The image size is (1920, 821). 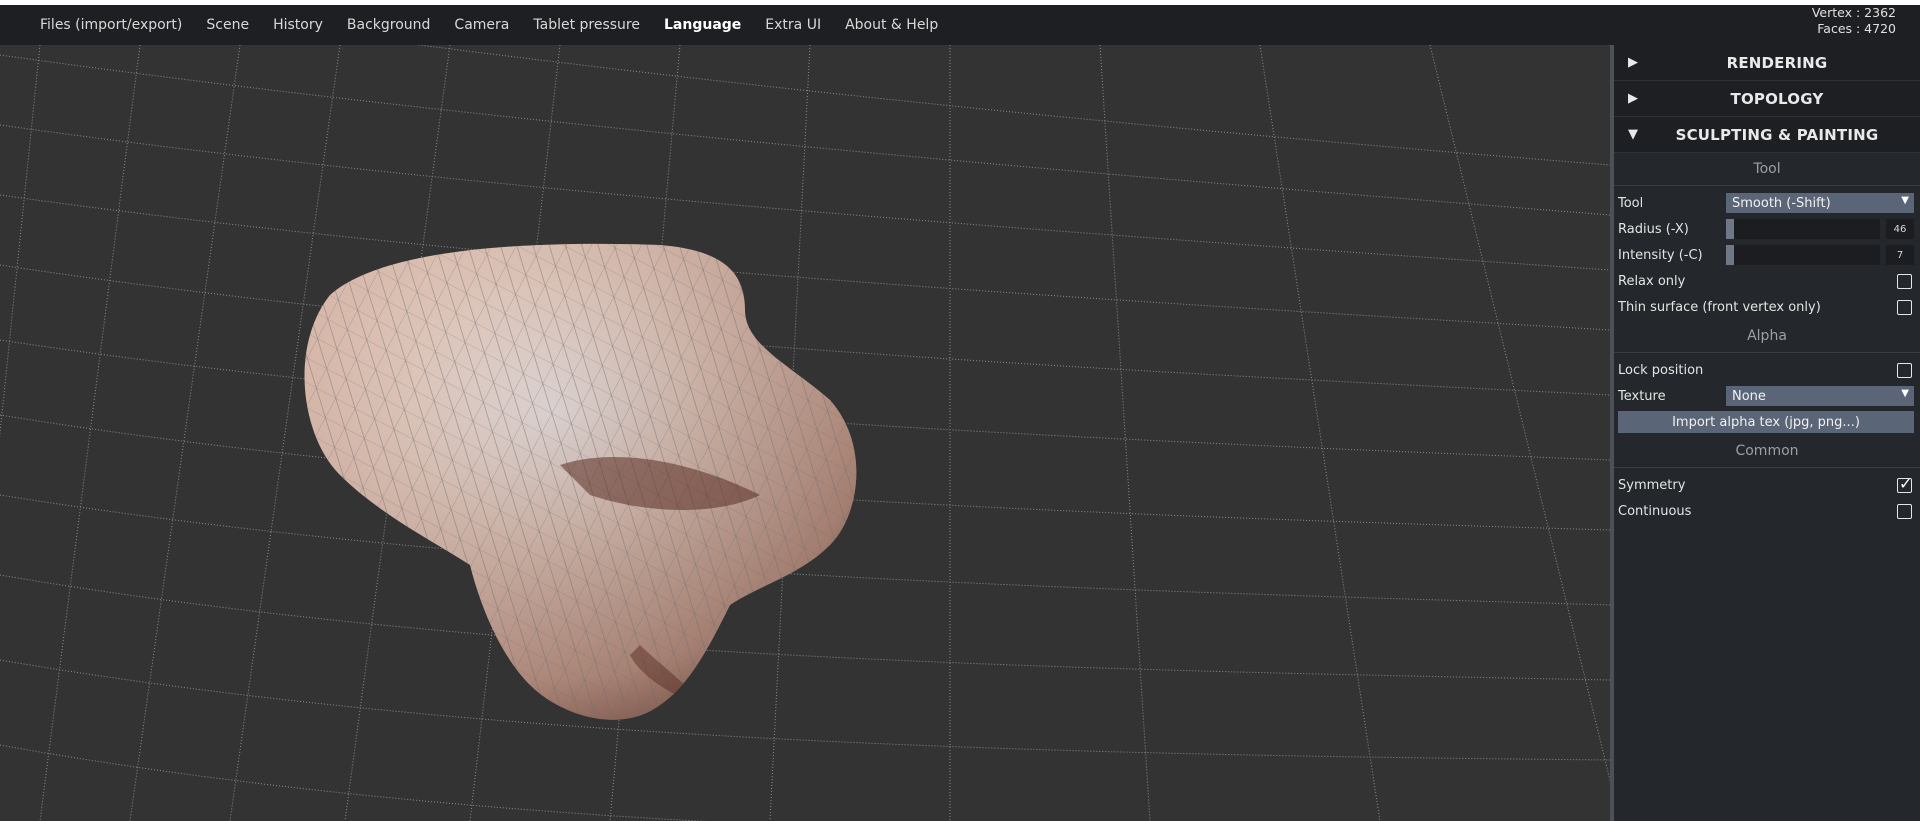 I want to click on continuous-checkbox, so click(x=1904, y=511).